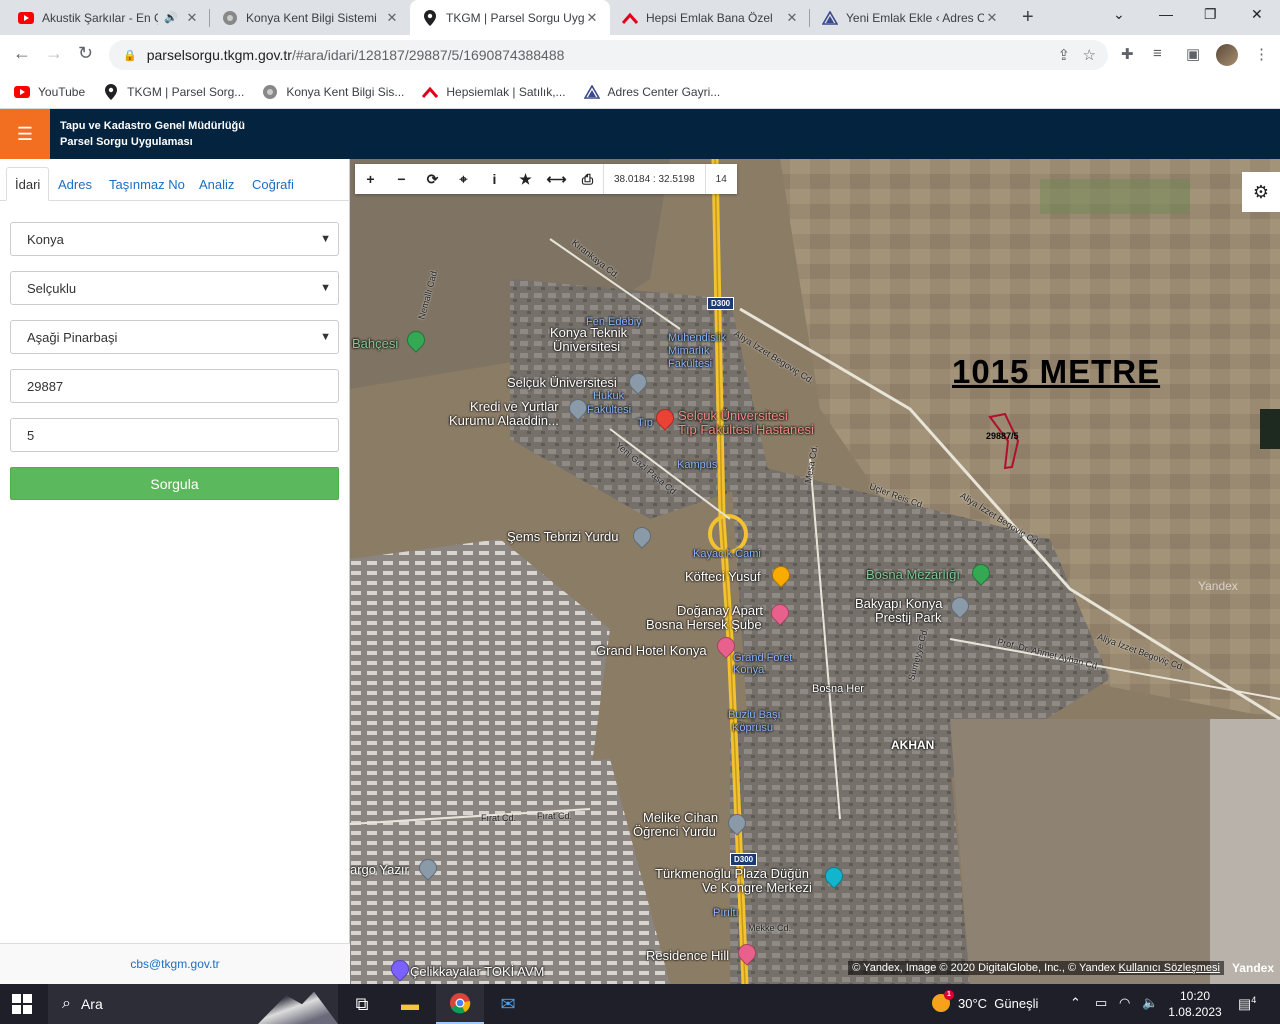  Describe the element at coordinates (589, 332) in the screenshot. I see `map-label: Konya Teknik` at that location.